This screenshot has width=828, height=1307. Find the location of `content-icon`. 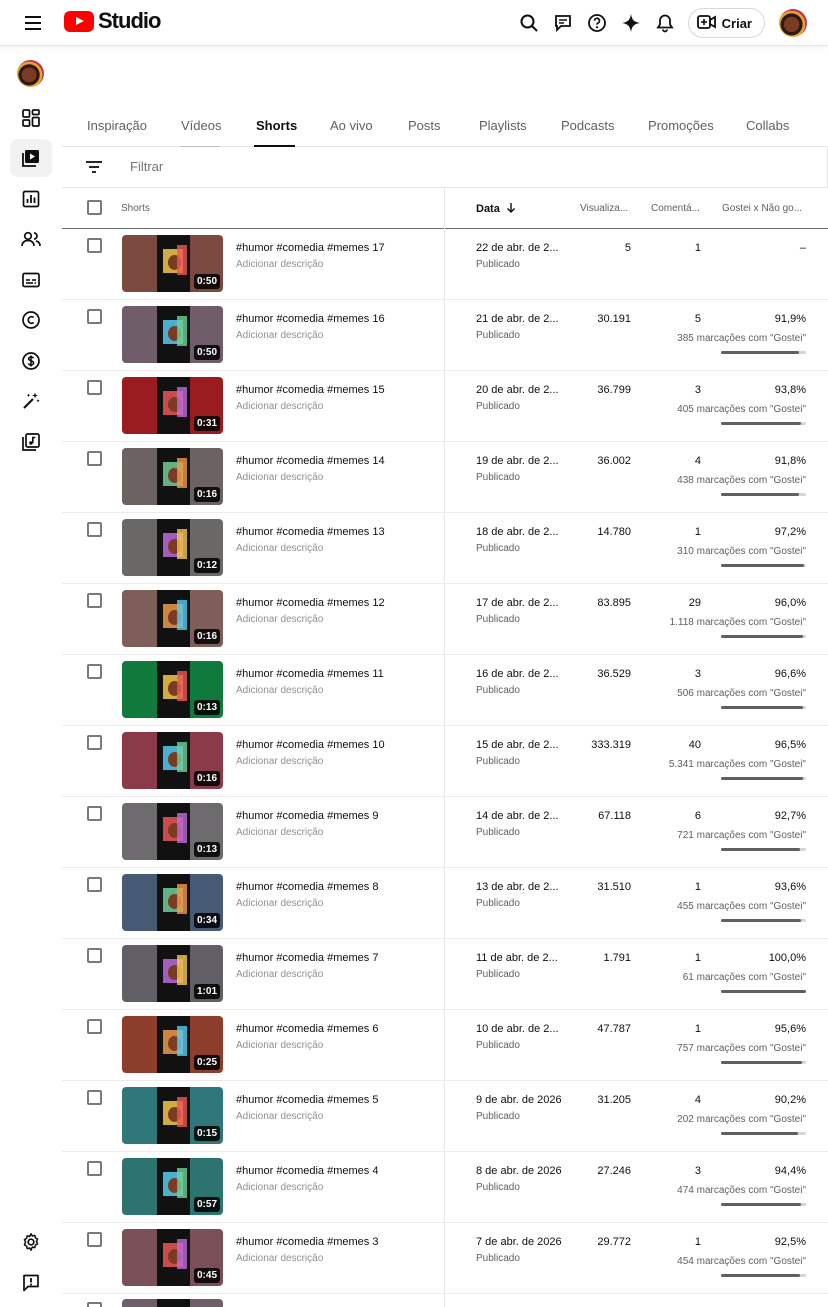

content-icon is located at coordinates (31, 158).